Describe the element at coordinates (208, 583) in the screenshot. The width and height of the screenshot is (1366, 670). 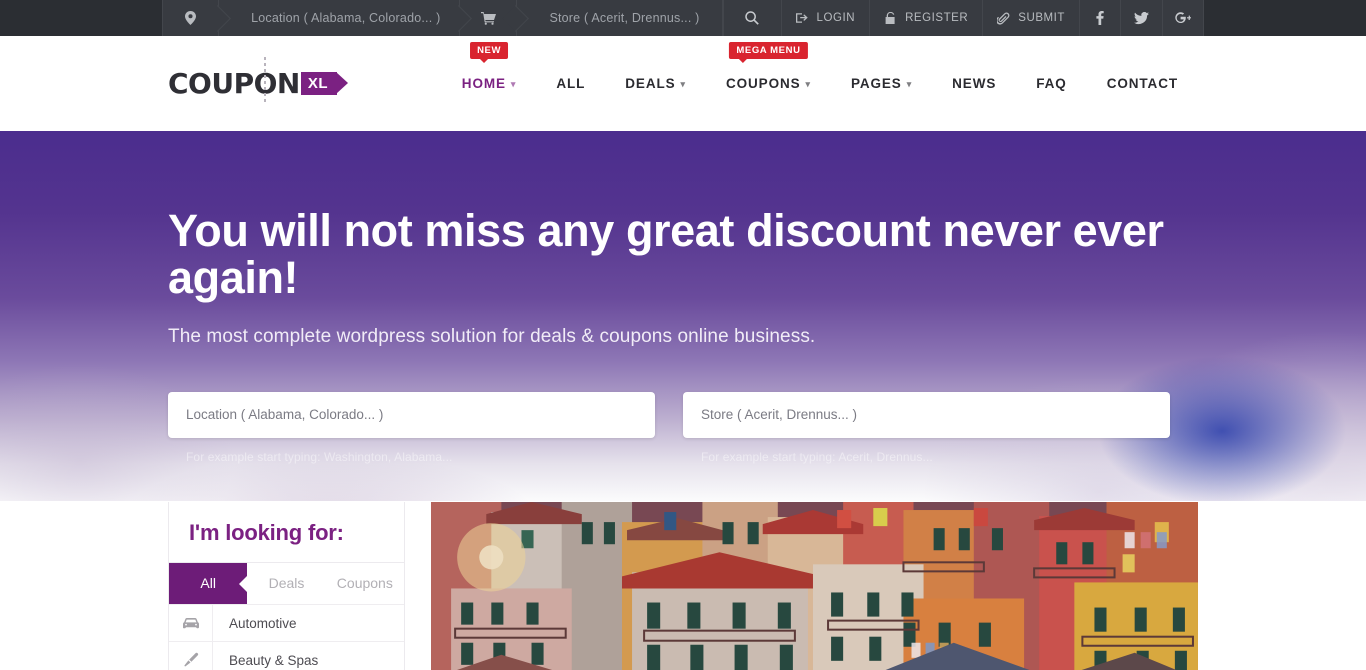
I see `tab-all: All` at that location.